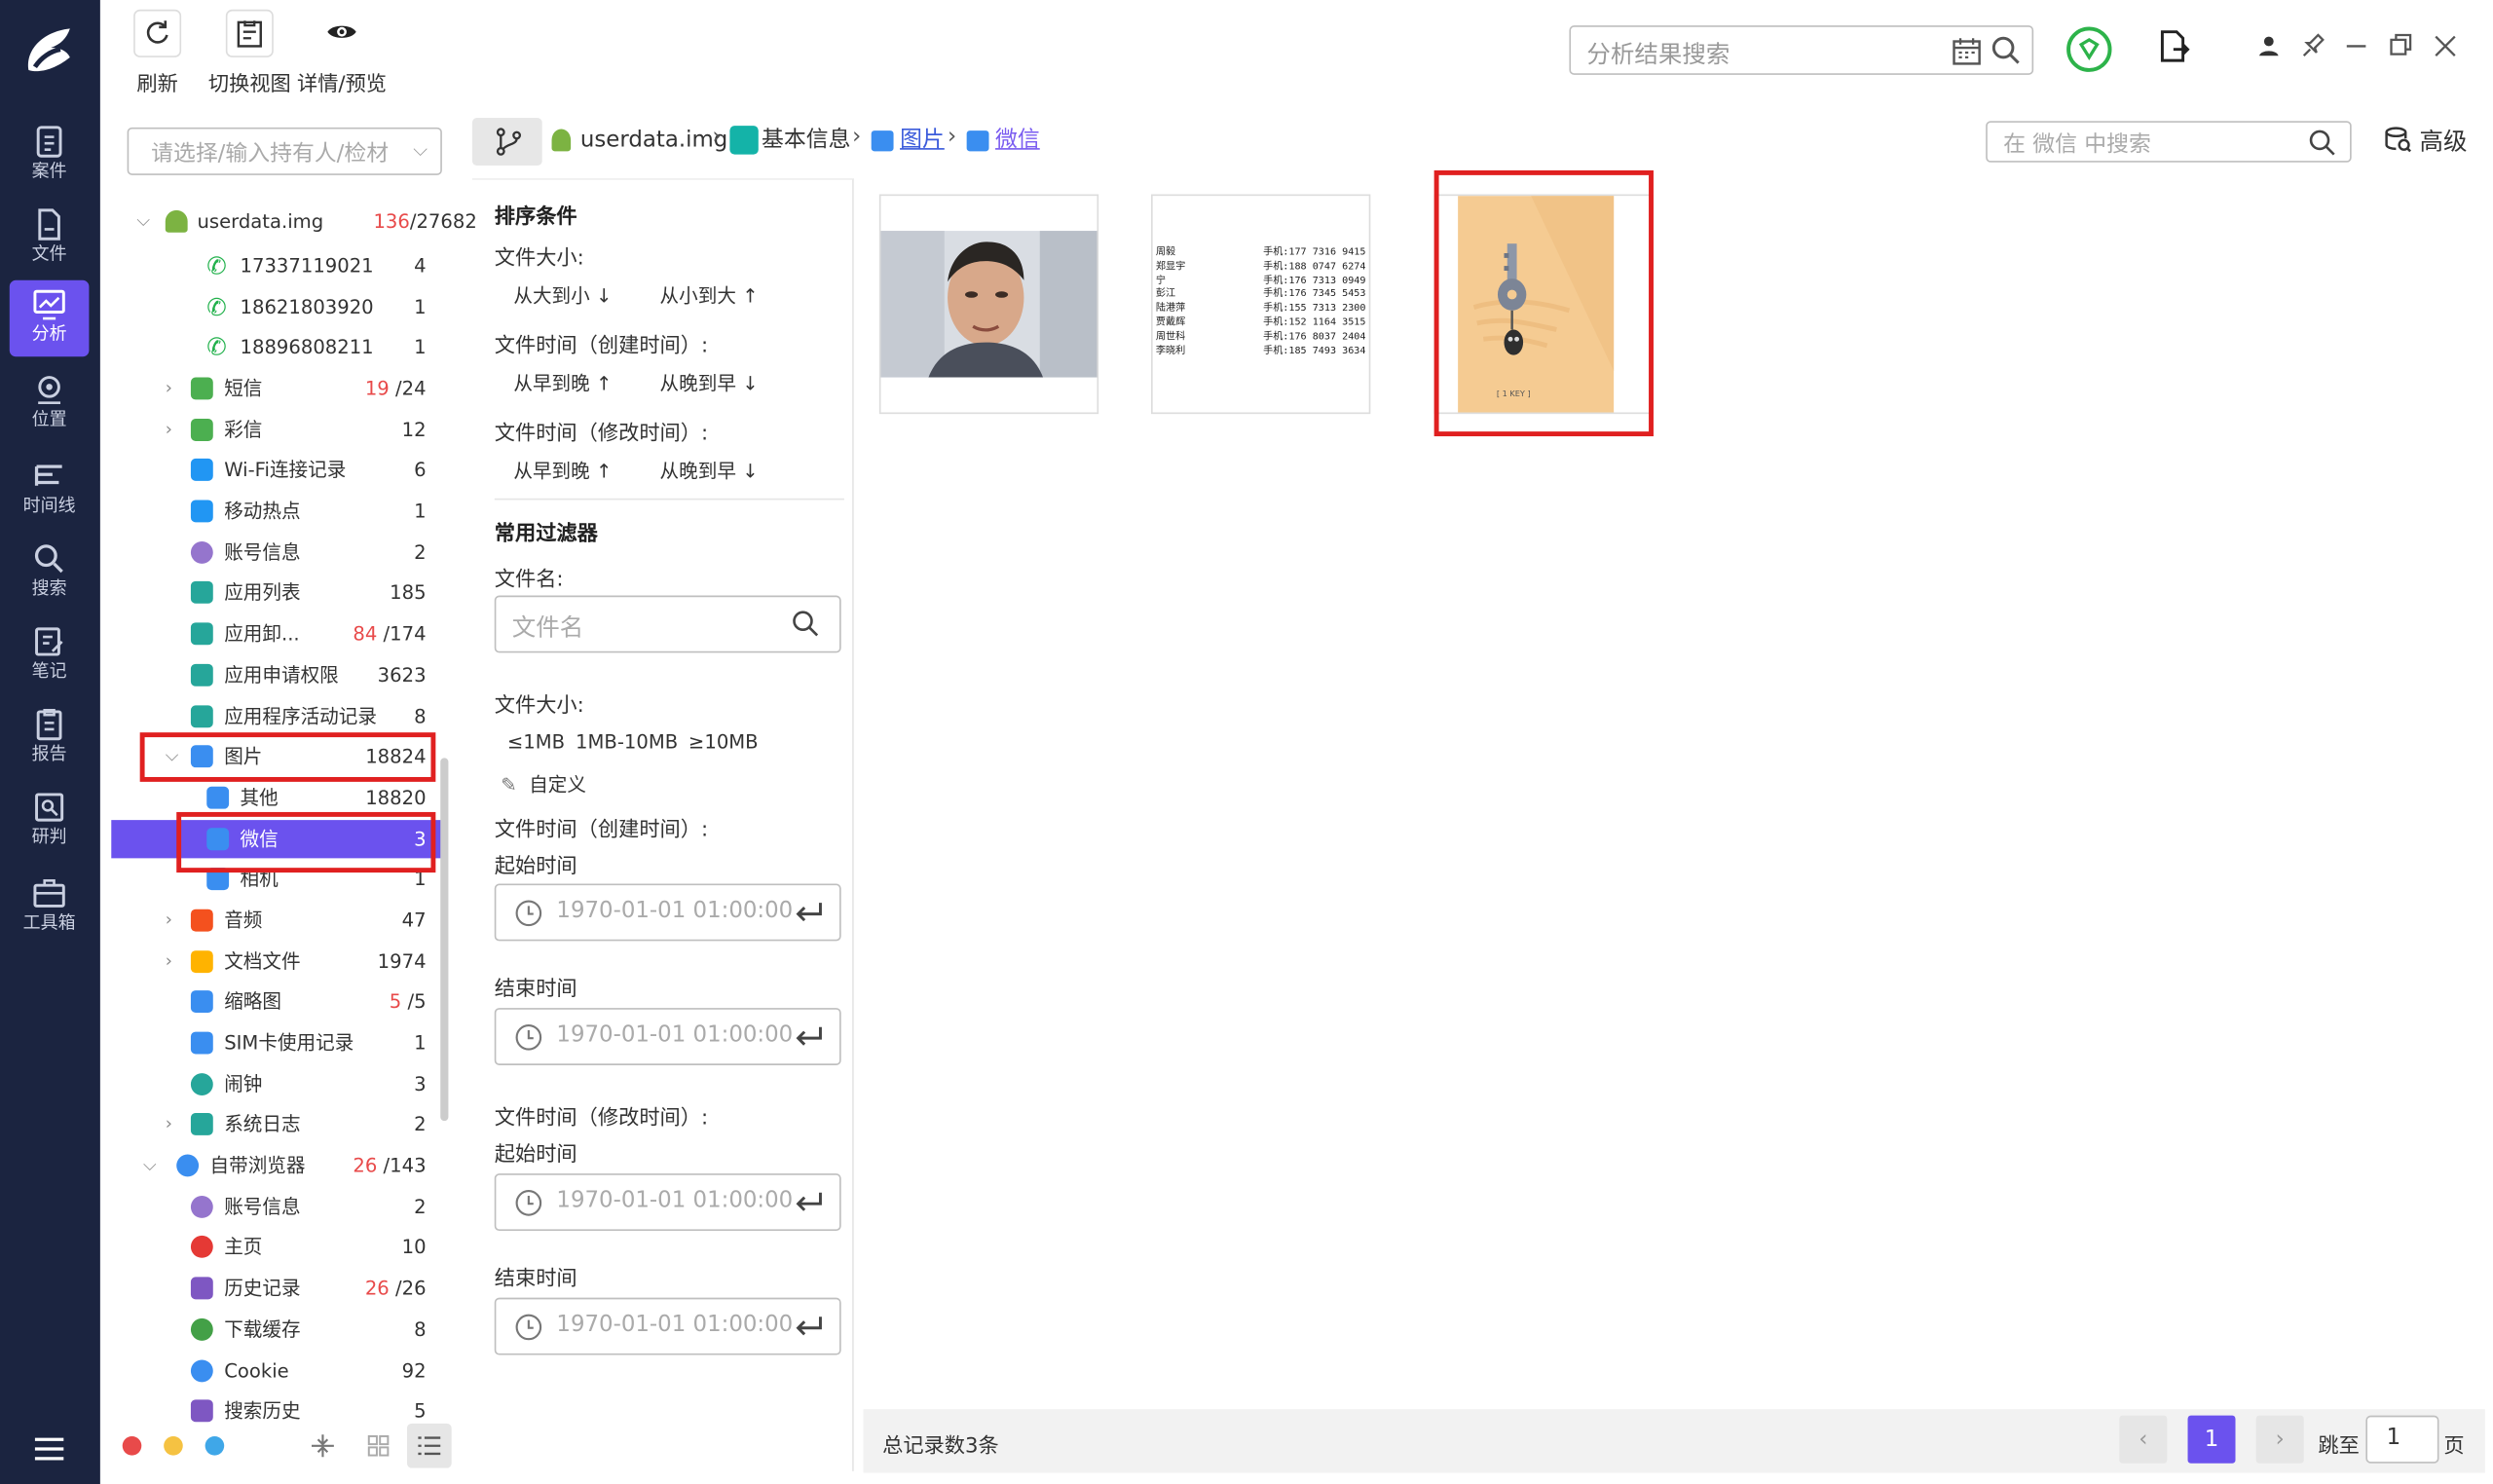  What do you see at coordinates (277, 839) in the screenshot?
I see `tree-row: 微信 3` at bounding box center [277, 839].